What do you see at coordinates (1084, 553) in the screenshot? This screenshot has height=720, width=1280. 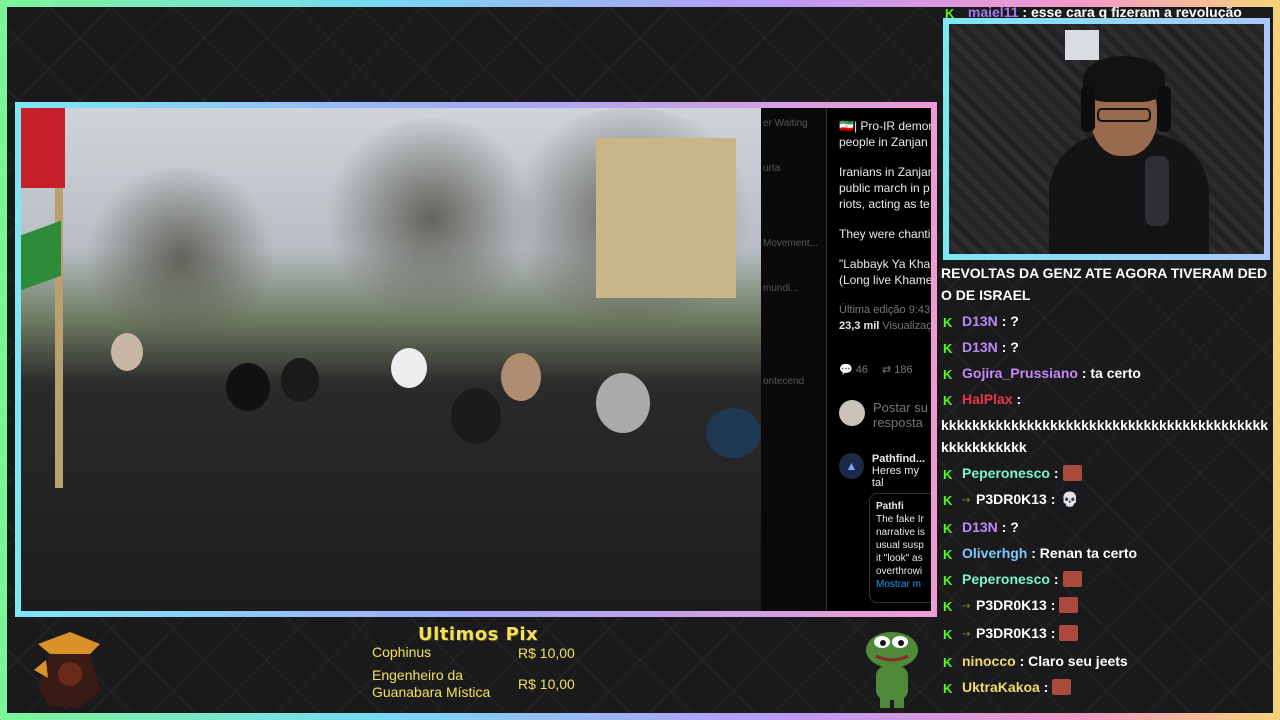 I see `chat-text: : Renan ta certo` at bounding box center [1084, 553].